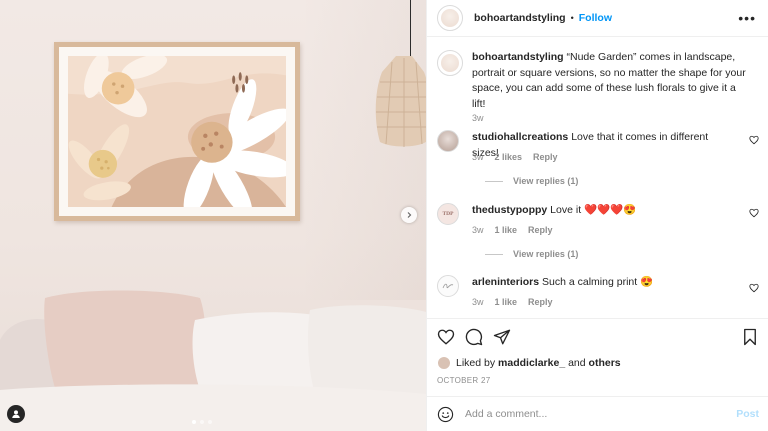 Image resolution: width=768 pixels, height=431 pixels. I want to click on nude-garden-artwork, so click(177, 131).